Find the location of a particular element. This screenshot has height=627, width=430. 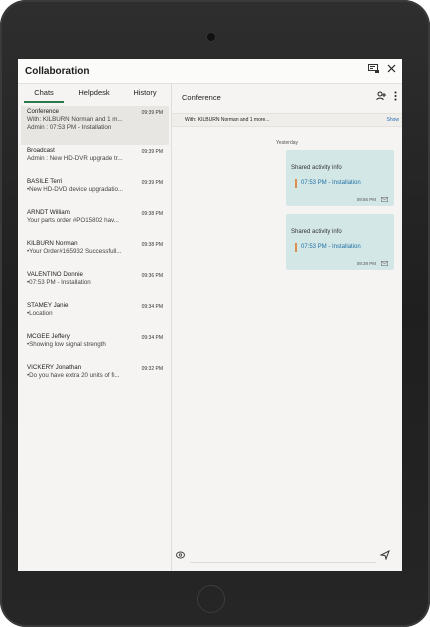

show-participants-link: Show is located at coordinates (392, 120).